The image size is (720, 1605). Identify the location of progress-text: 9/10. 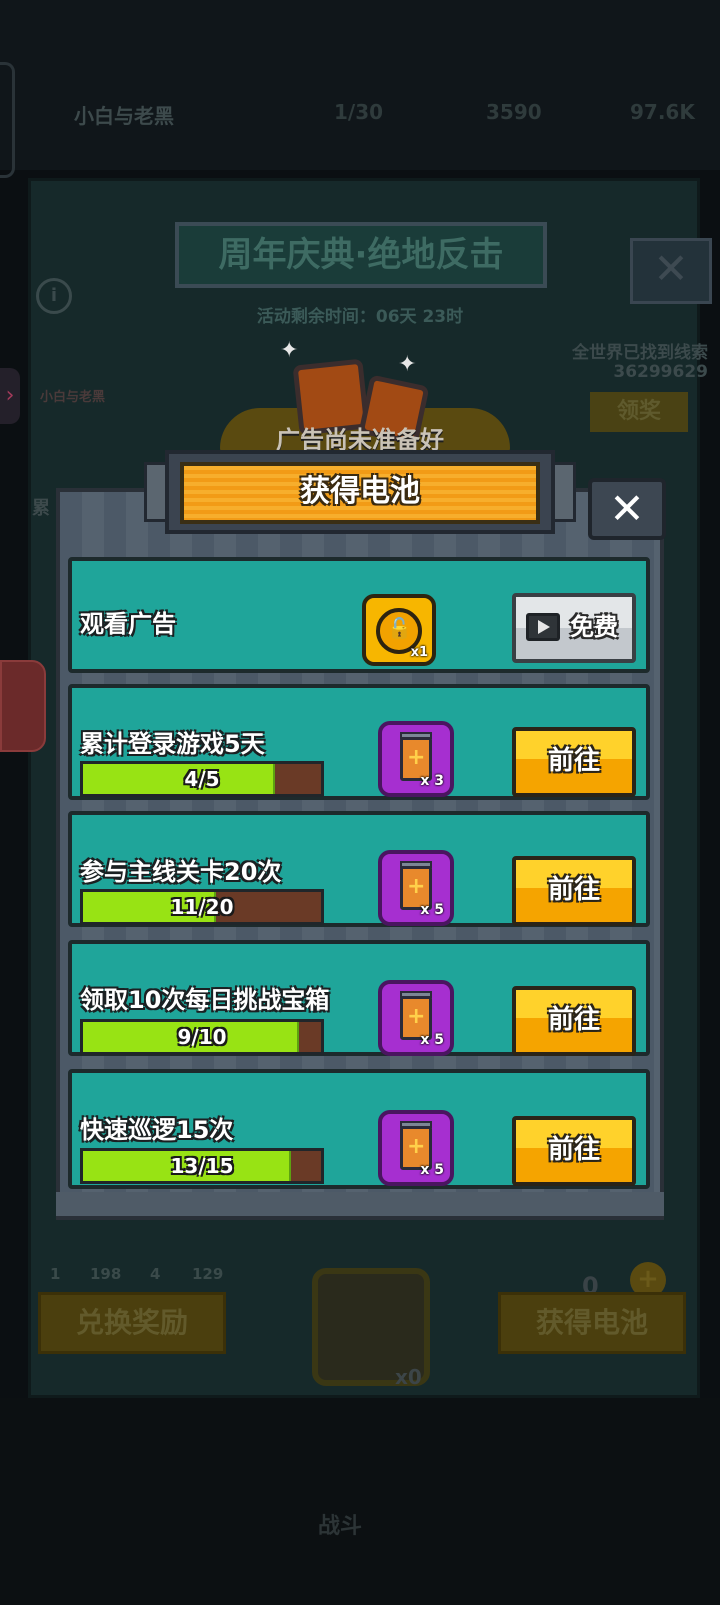
(202, 1037).